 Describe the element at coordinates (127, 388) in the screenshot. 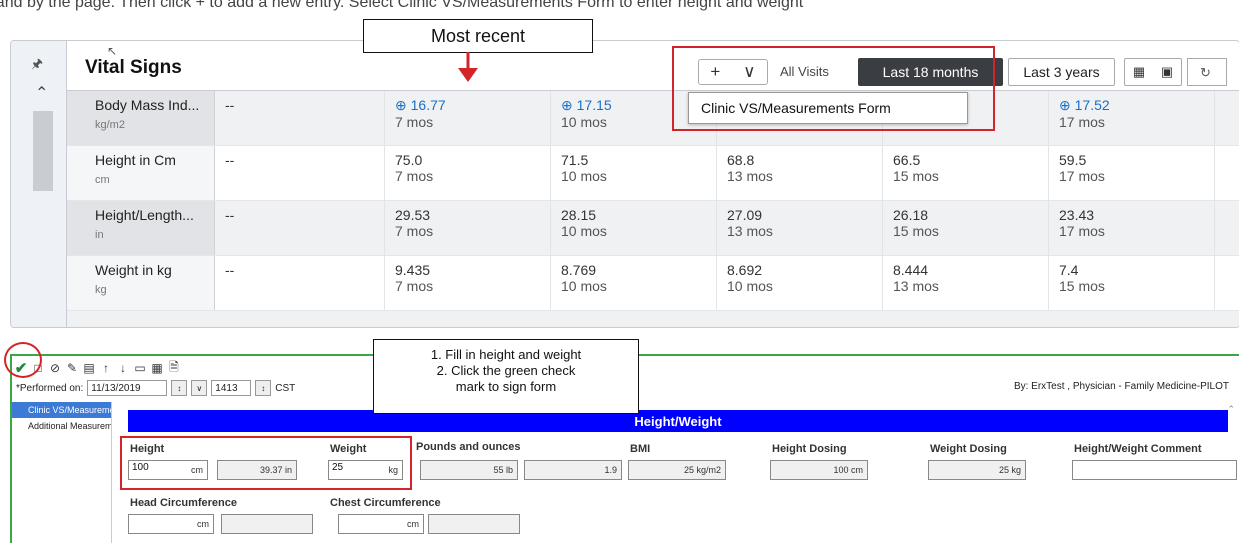

I see `performed-date-field: 11/13/2019` at that location.